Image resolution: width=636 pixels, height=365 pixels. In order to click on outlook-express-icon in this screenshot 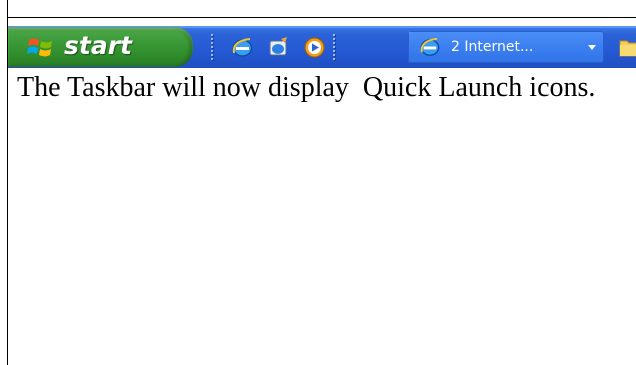, I will do `click(278, 47)`.